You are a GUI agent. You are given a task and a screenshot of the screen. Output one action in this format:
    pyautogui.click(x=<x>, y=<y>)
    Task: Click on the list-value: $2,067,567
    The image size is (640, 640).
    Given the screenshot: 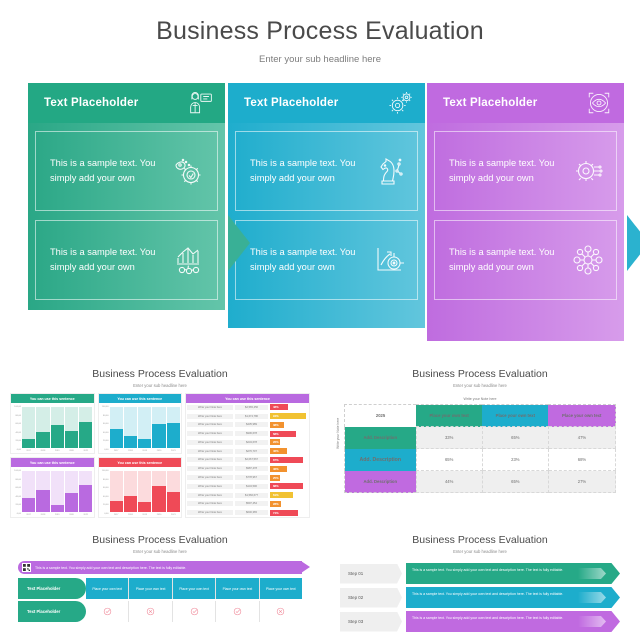 What is the action you would take?
    pyautogui.click(x=251, y=460)
    